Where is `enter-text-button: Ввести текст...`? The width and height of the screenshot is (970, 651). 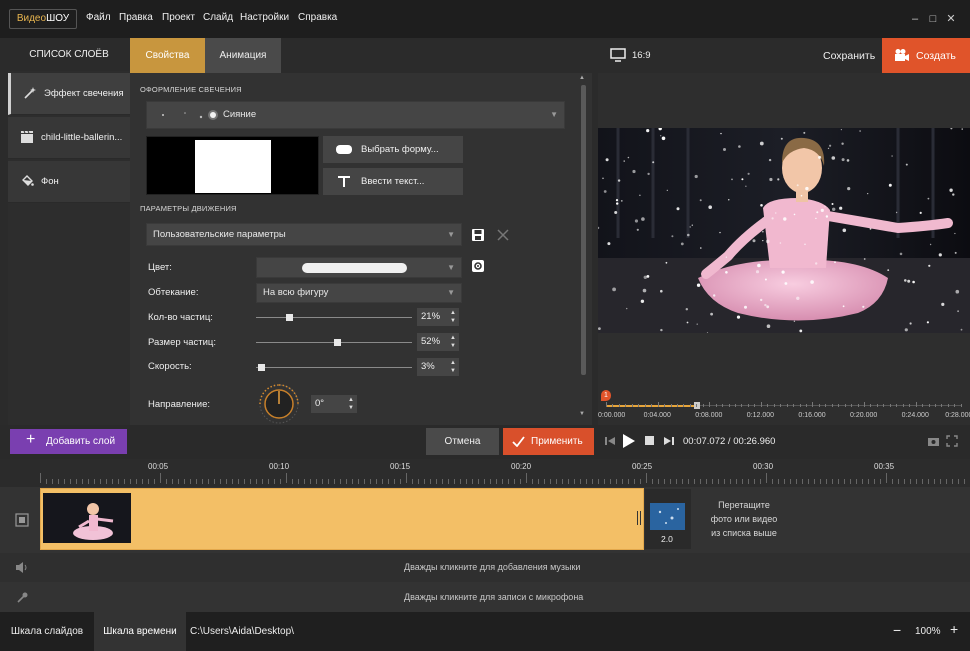 enter-text-button: Ввести текст... is located at coordinates (393, 181).